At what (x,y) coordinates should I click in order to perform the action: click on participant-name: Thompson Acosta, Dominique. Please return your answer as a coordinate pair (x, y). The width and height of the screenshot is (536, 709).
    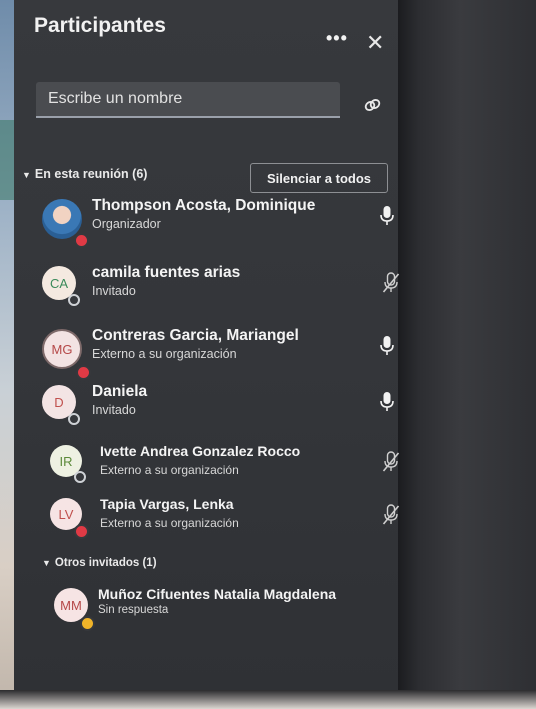
    Looking at the image, I should click on (204, 205).